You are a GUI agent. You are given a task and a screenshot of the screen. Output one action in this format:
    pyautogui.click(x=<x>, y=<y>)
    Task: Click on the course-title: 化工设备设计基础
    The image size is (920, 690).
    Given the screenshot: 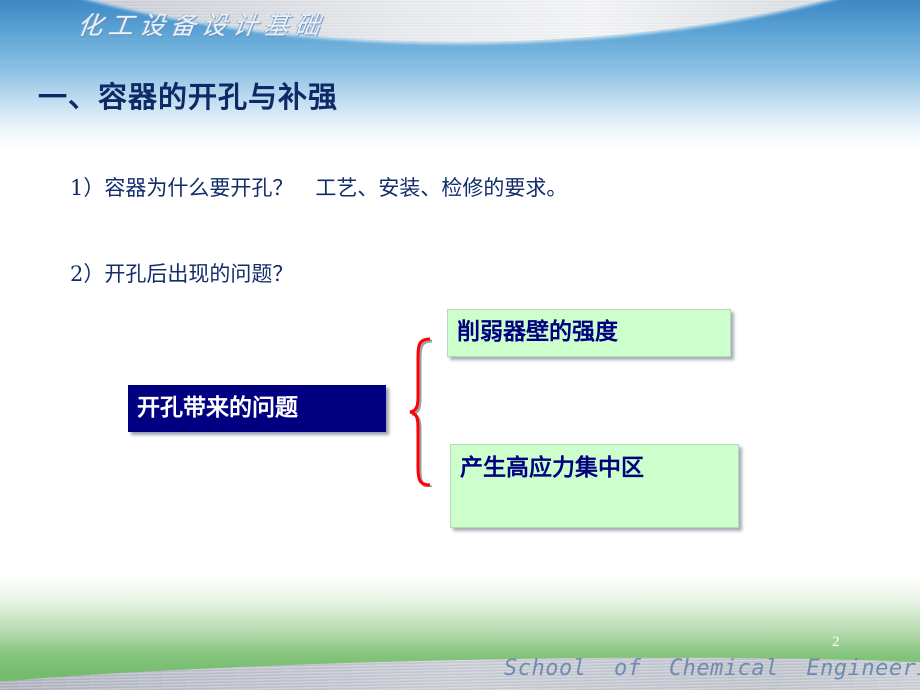 What is the action you would take?
    pyautogui.click(x=201, y=25)
    